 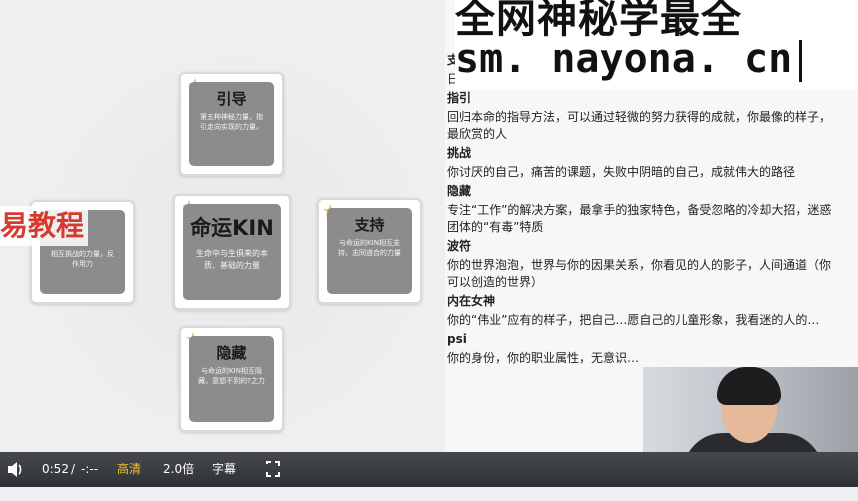 I want to click on card-destiny-kin-title: 命运KIN, so click(x=232, y=228).